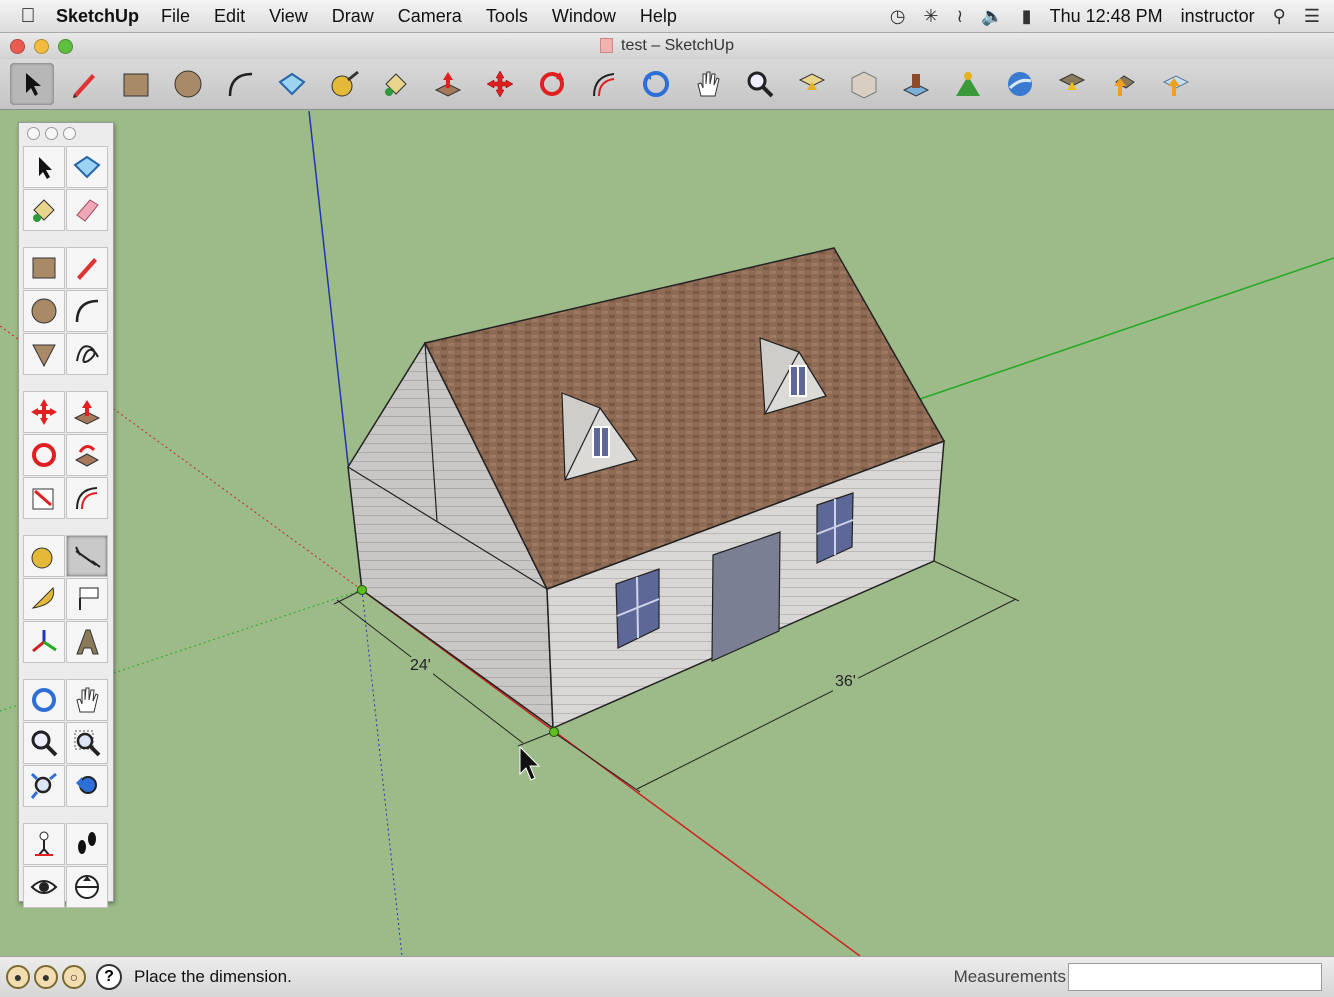 The width and height of the screenshot is (1334, 997). I want to click on pan-tool-button, so click(708, 84).